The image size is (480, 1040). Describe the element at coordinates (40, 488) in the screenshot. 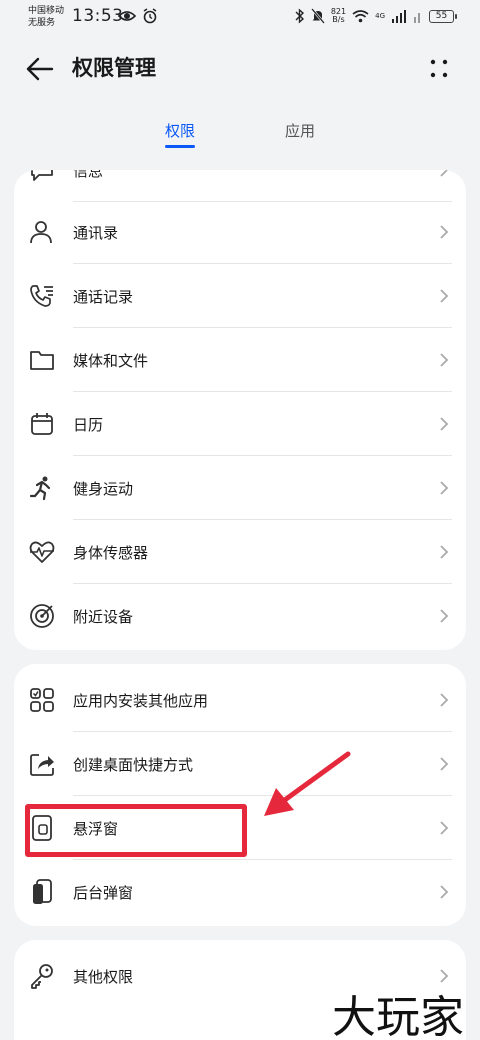

I see `running-icon` at that location.